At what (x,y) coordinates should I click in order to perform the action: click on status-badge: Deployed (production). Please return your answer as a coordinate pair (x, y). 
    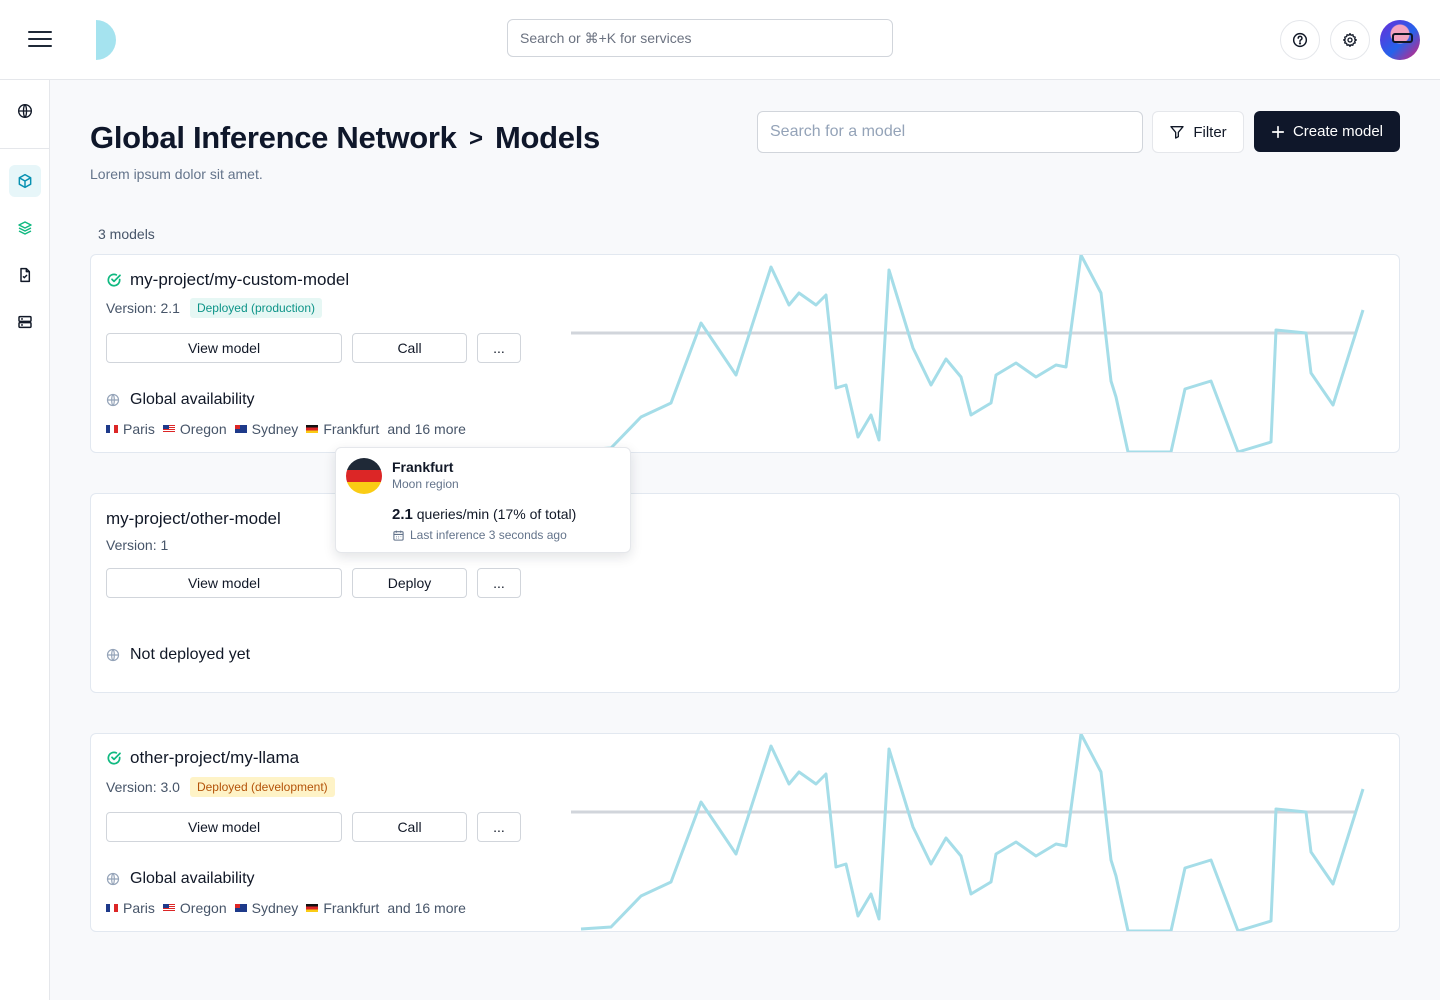
    Looking at the image, I should click on (256, 308).